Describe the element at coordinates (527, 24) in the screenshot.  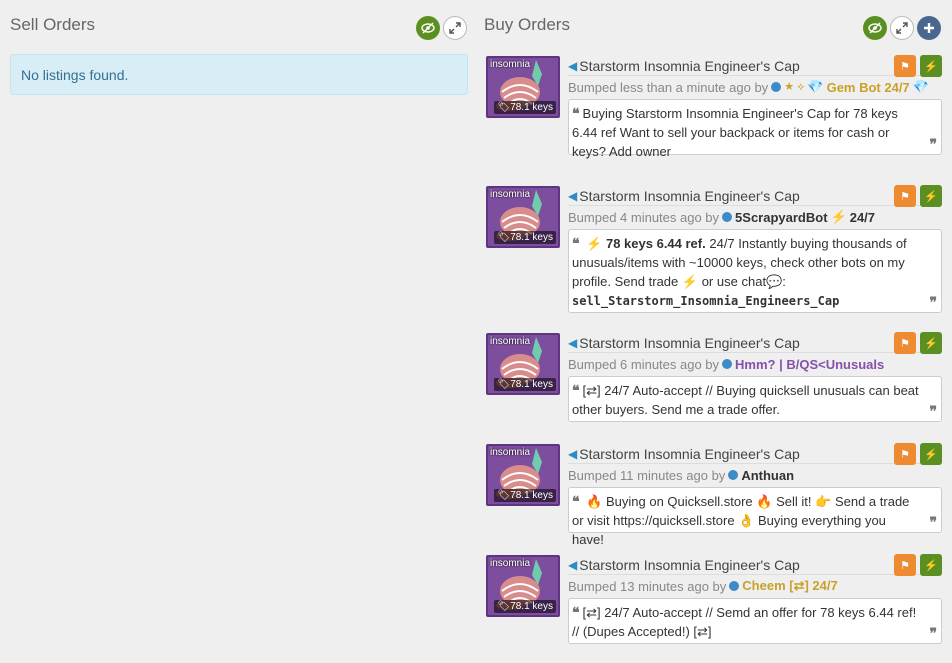
I see `buy-orders-title: Buy Orders` at that location.